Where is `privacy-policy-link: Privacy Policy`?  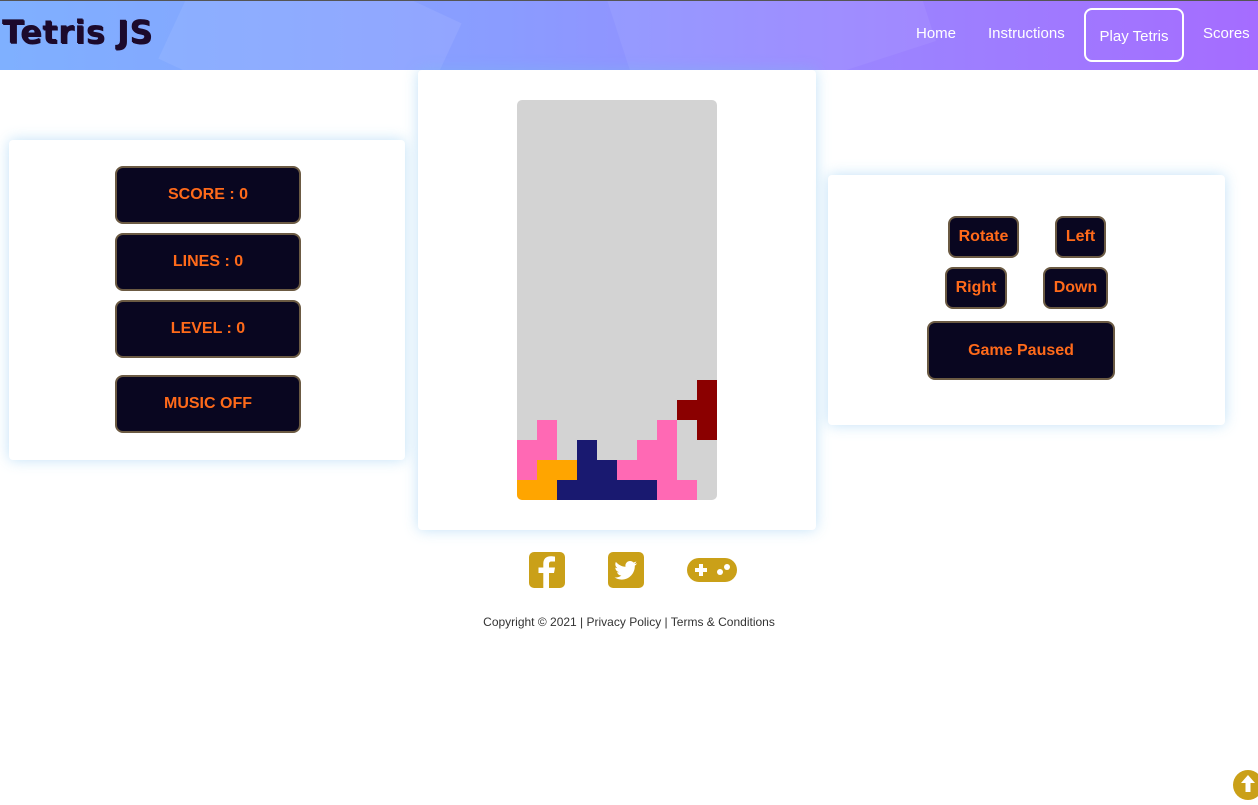 privacy-policy-link: Privacy Policy is located at coordinates (624, 622).